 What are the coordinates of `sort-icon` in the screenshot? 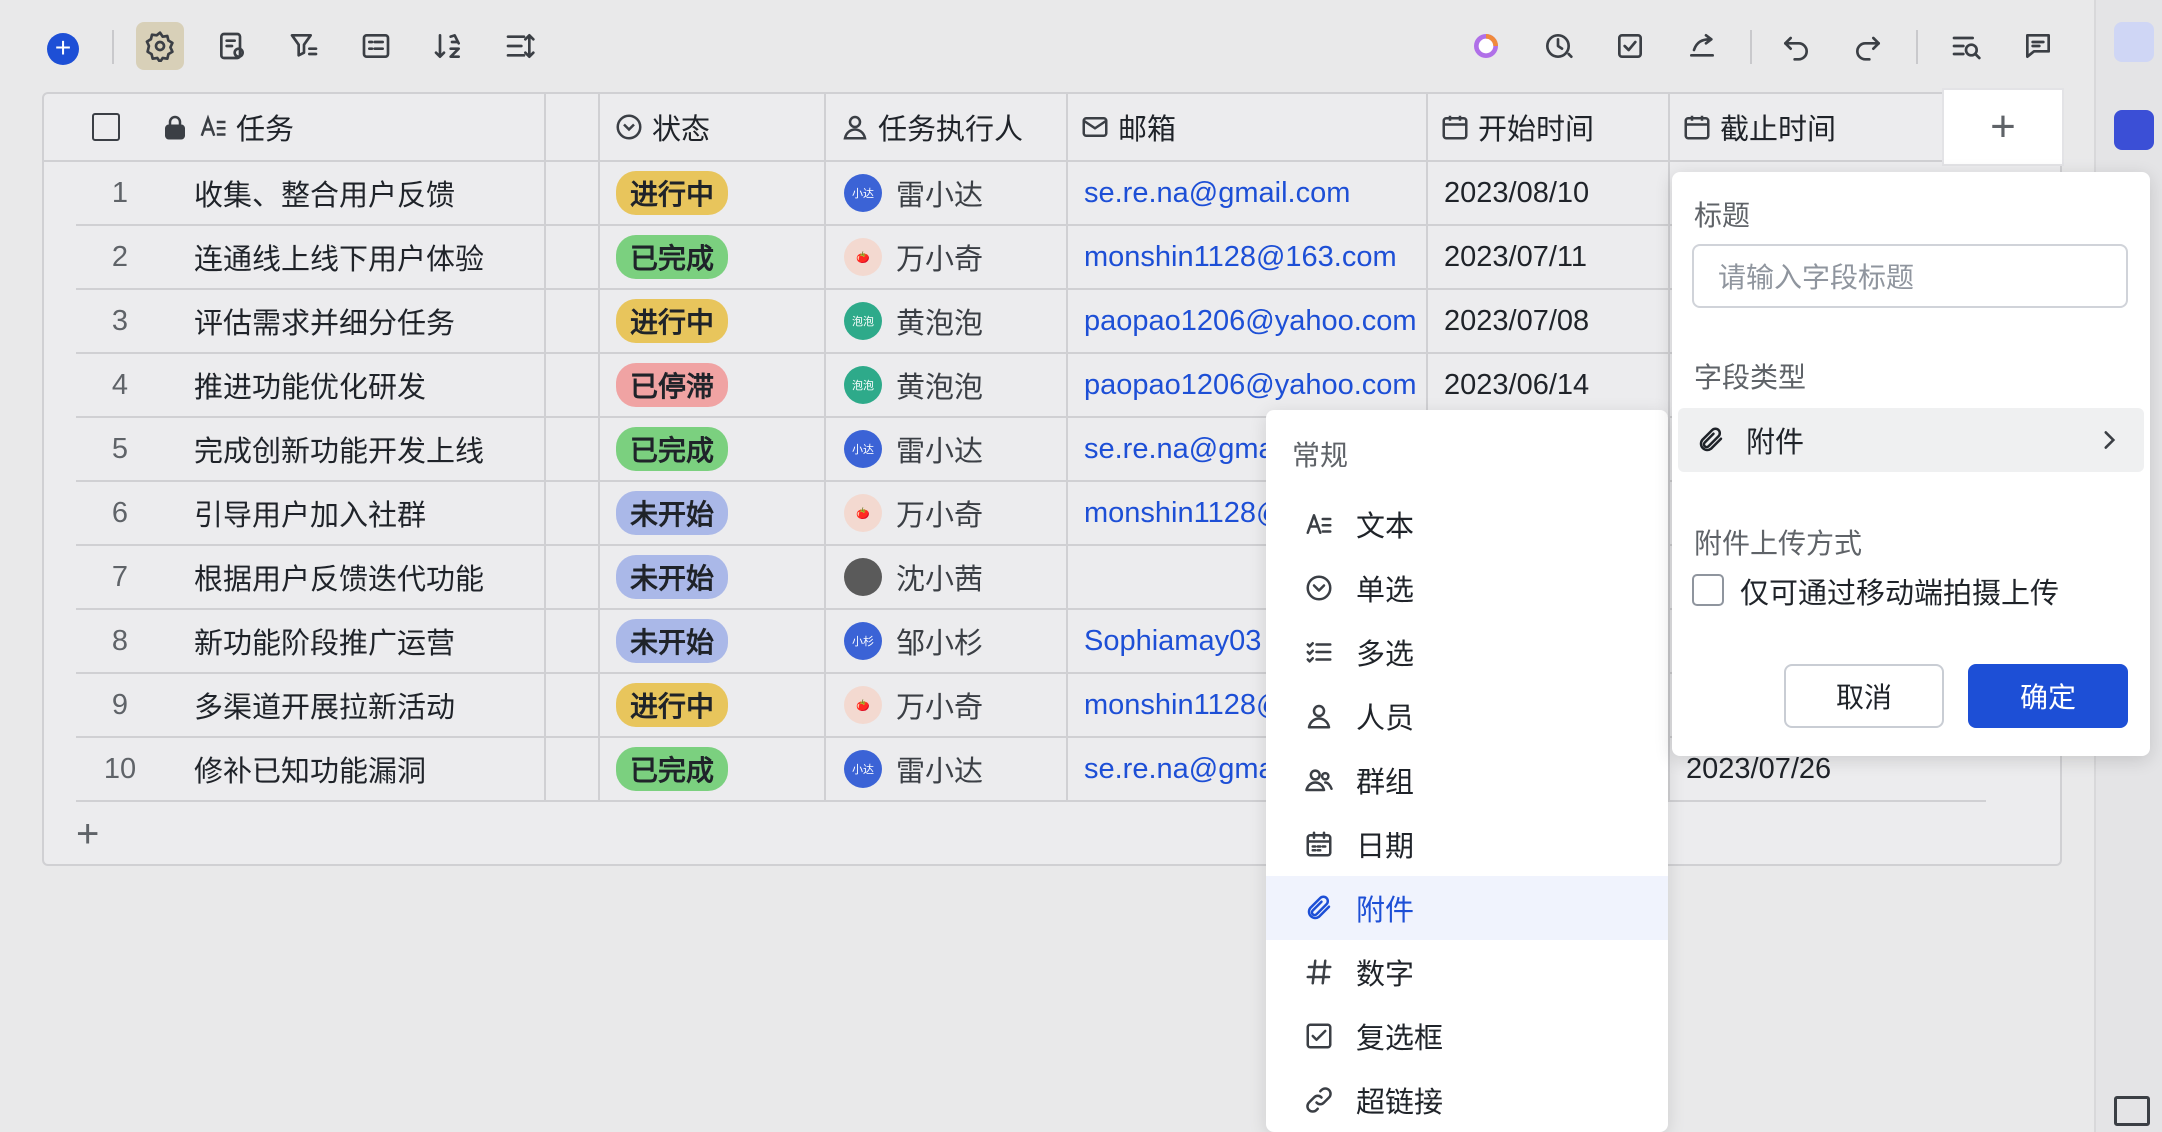 It's located at (448, 46).